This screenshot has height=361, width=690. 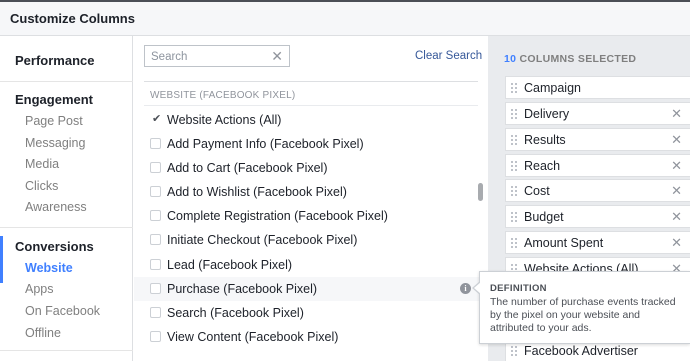 I want to click on option-row: Lead (Facebook Pixel), so click(x=311, y=265).